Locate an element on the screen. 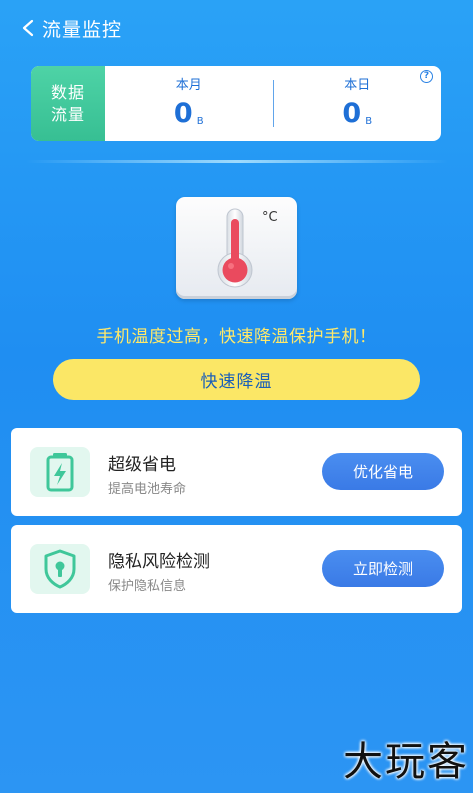  battery-icon is located at coordinates (60, 472).